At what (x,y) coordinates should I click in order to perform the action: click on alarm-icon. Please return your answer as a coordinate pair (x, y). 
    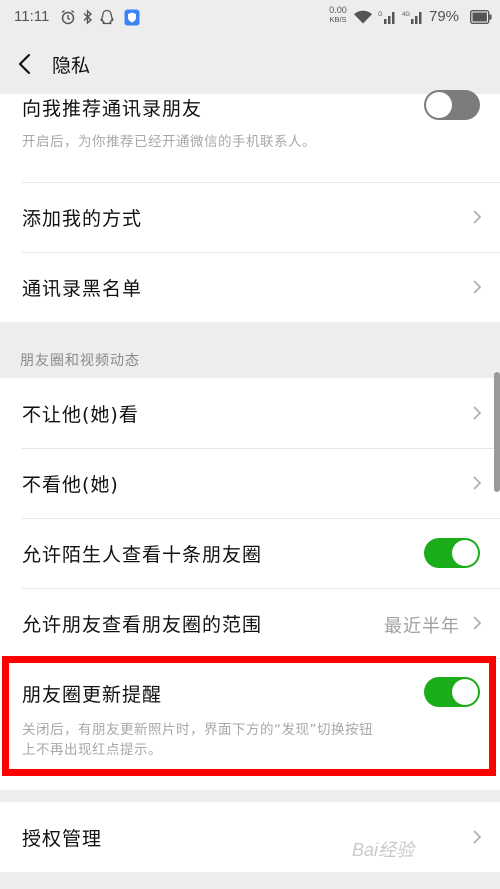
    Looking at the image, I should click on (68, 17).